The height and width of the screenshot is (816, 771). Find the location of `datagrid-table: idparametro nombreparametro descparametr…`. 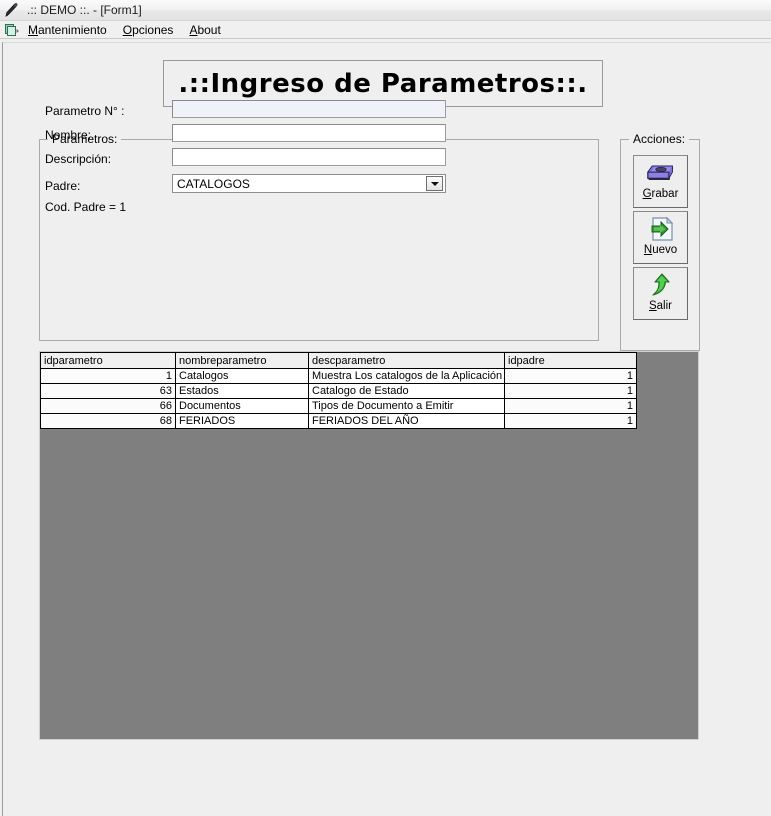

datagrid-table: idparametro nombreparametro descparametr… is located at coordinates (338, 390).